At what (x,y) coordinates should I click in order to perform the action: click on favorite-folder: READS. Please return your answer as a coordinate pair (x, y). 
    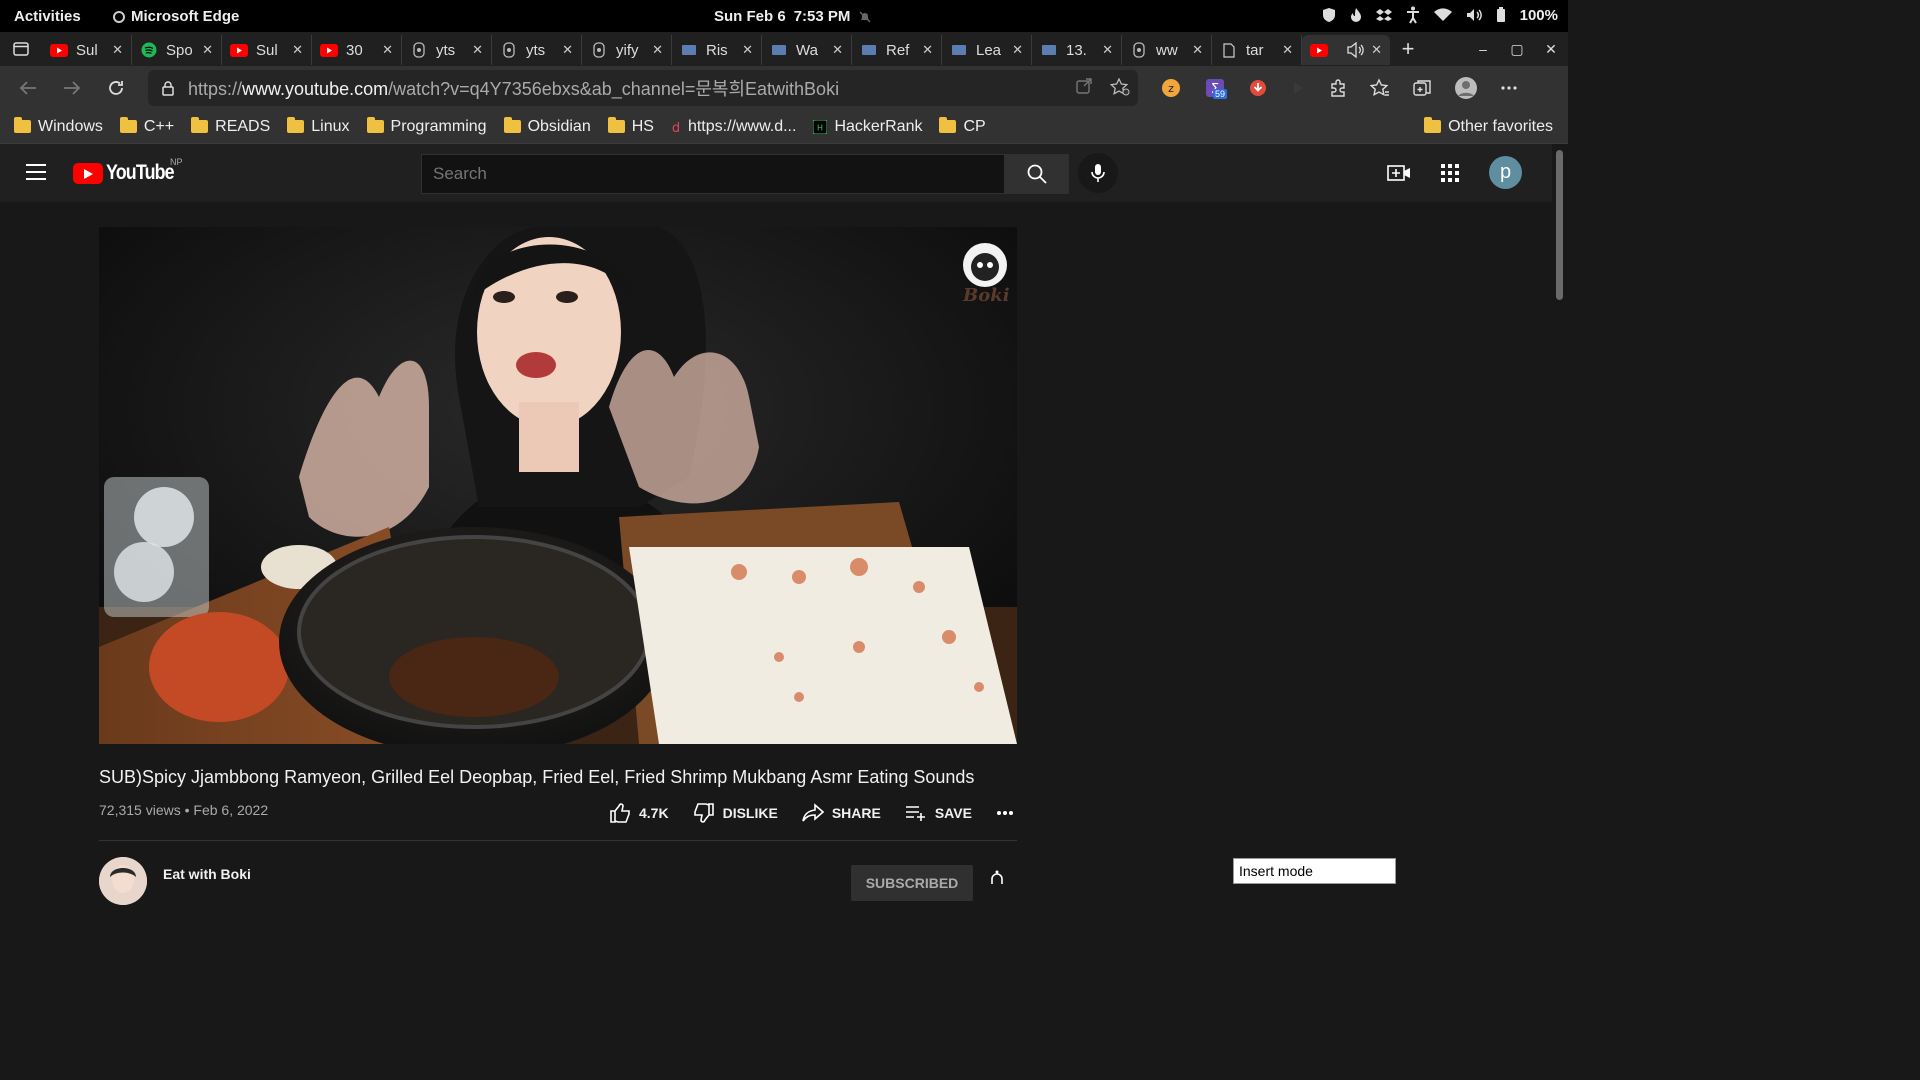
    Looking at the image, I should click on (231, 126).